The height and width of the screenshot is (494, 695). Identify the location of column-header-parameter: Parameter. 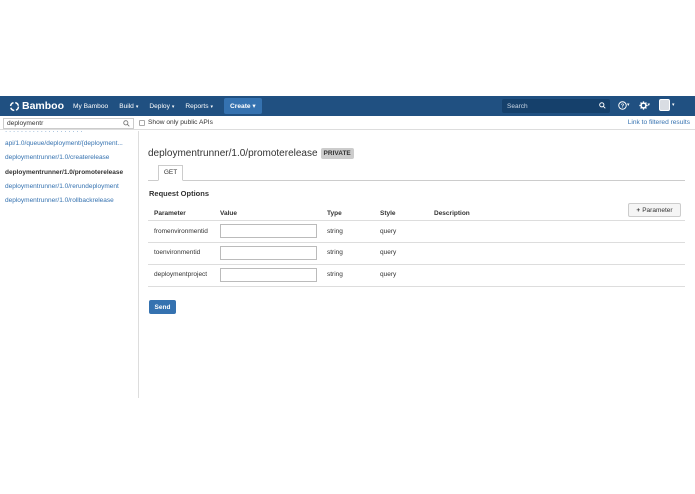
(170, 213).